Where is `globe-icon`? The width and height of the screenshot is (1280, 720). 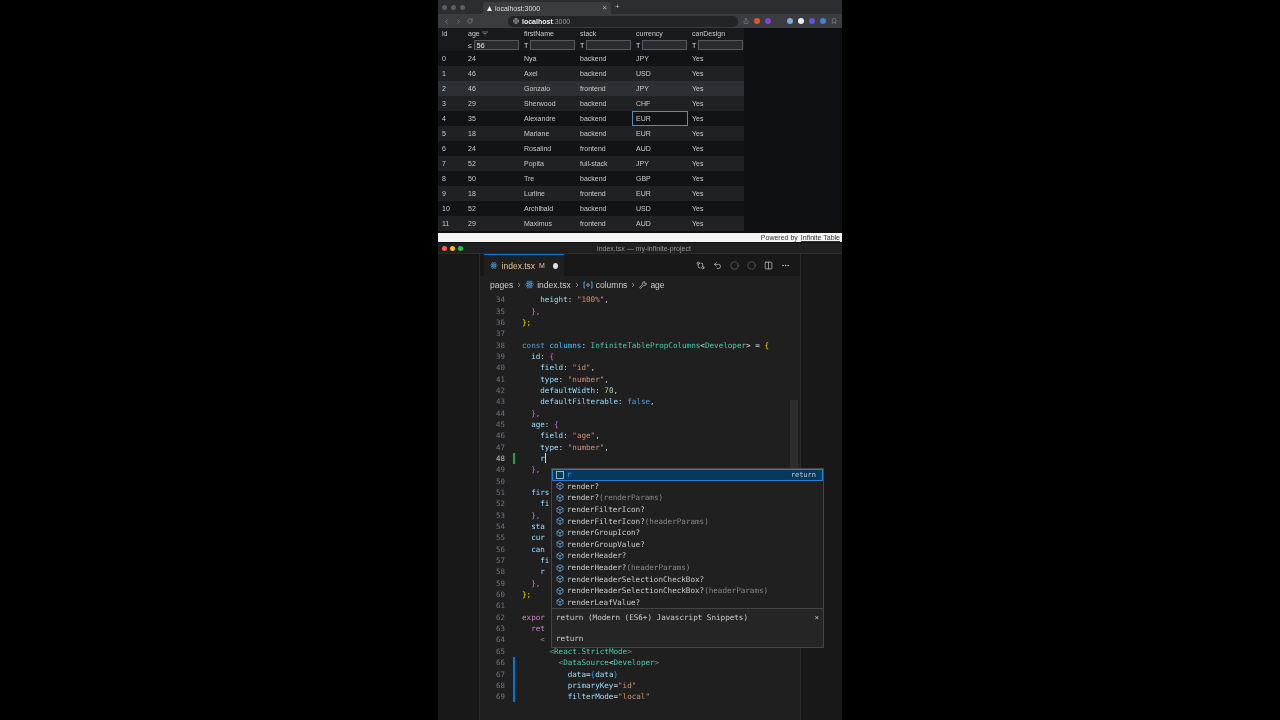
globe-icon is located at coordinates (516, 21).